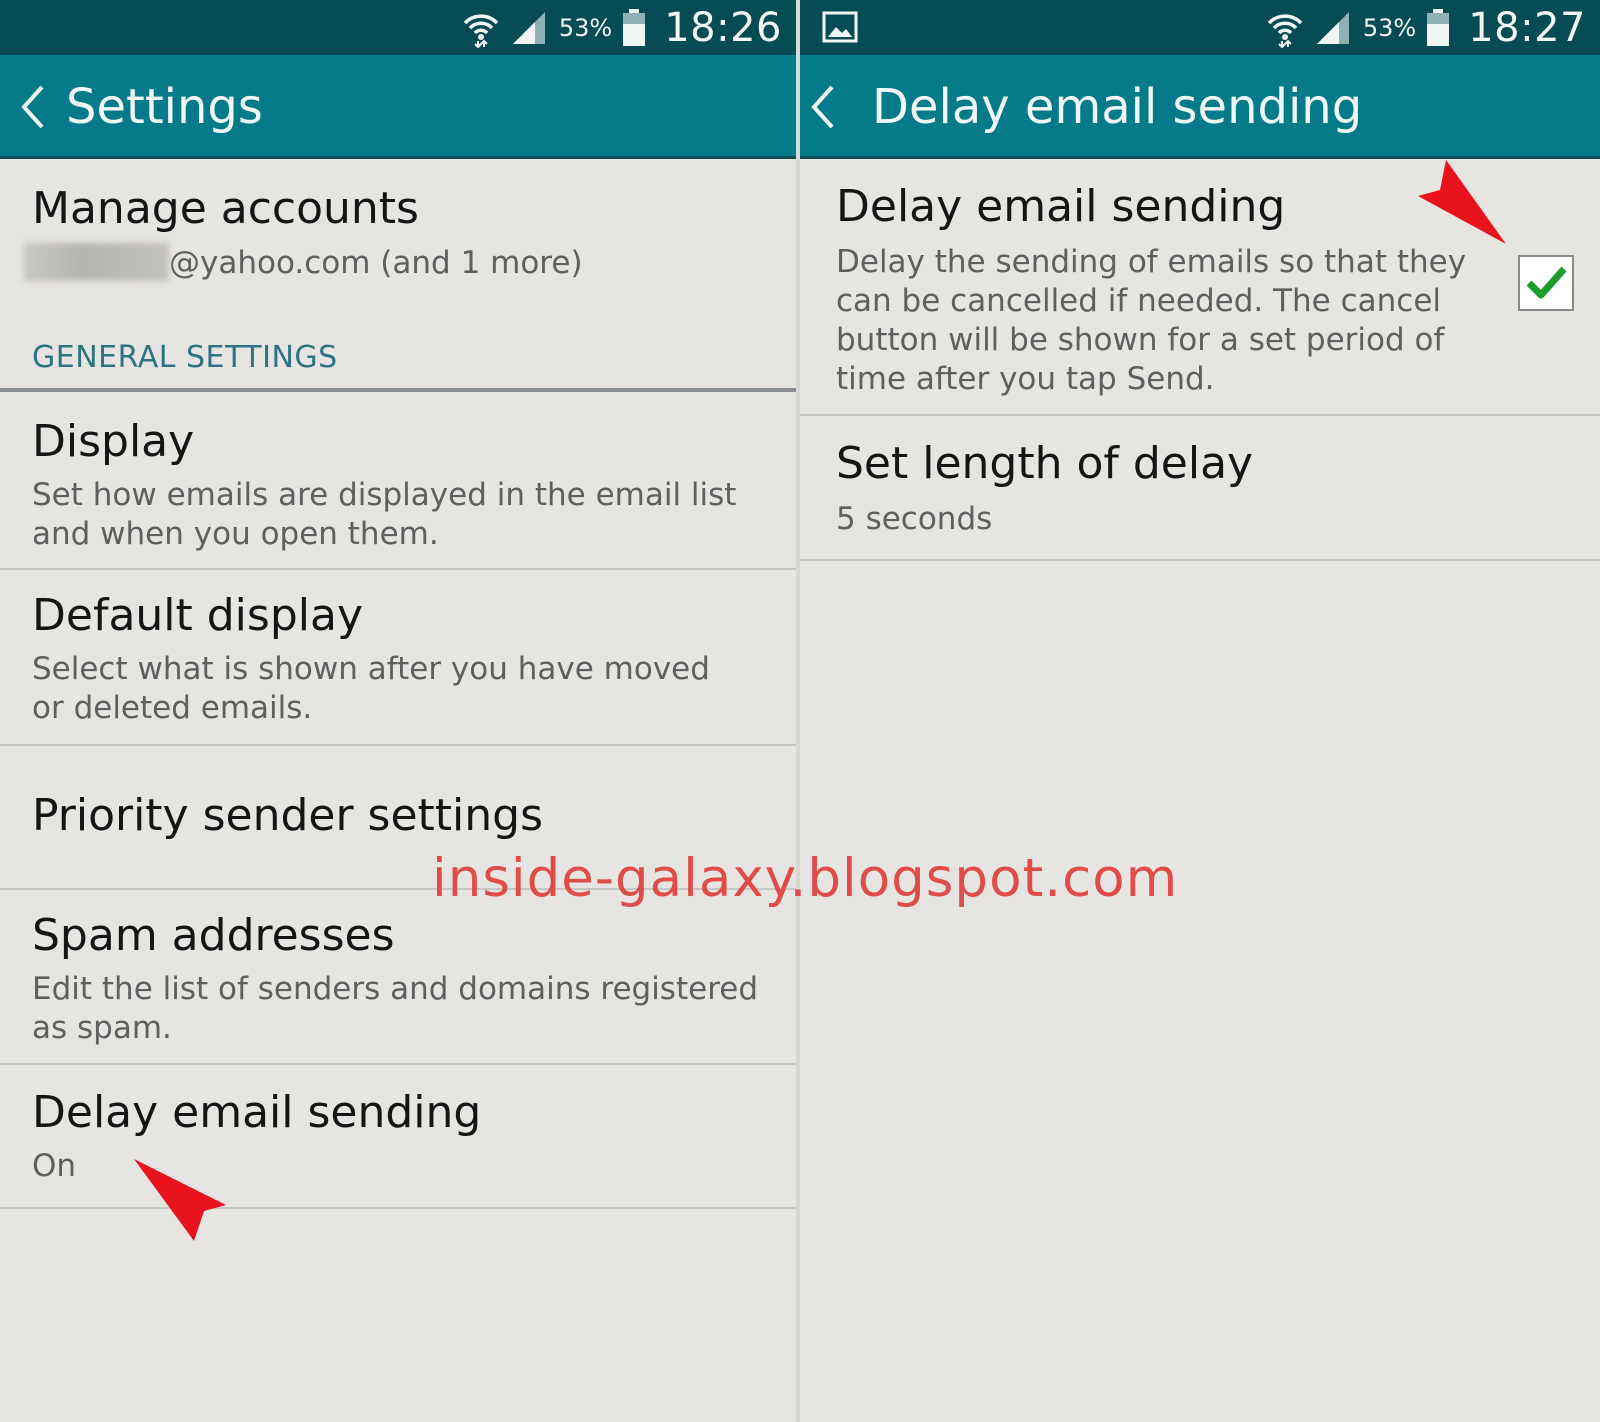 This screenshot has width=1600, height=1422. I want to click on delay-email-checkbox, so click(1546, 283).